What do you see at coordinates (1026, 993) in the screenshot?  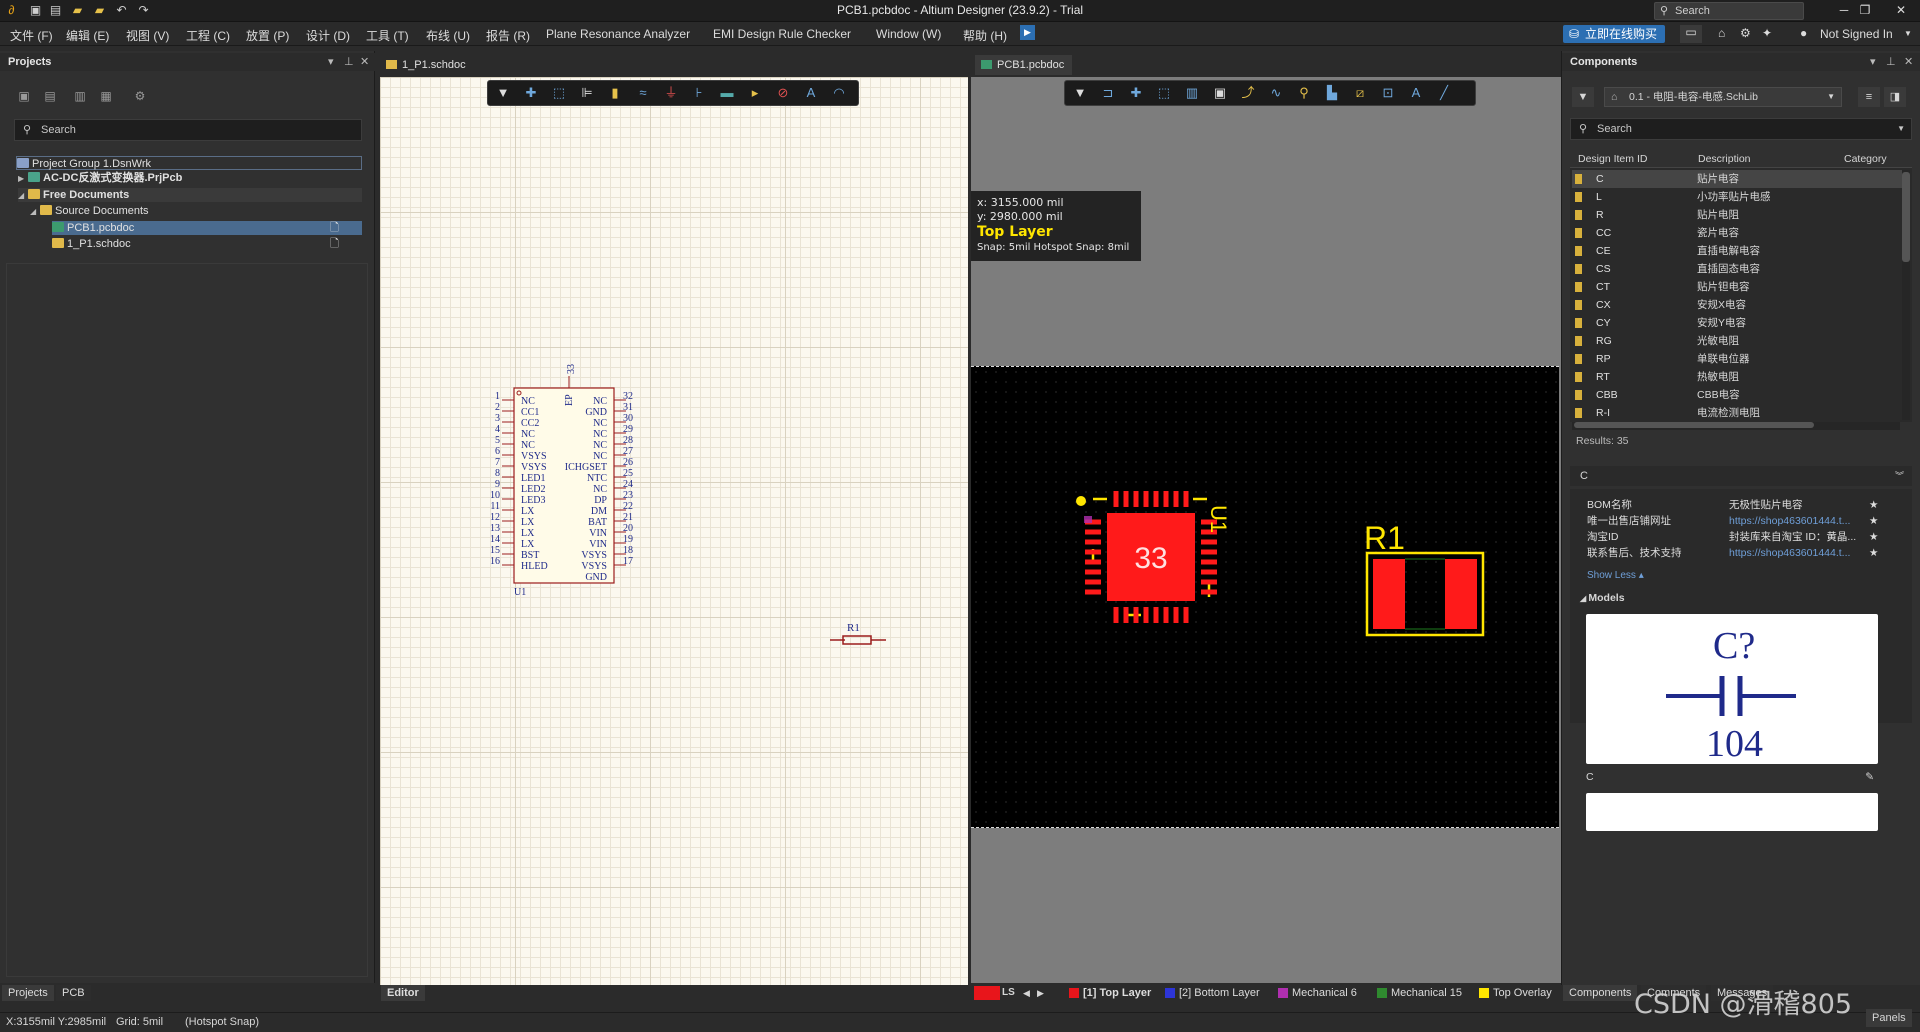 I see `scroll-left-icon: ◀` at bounding box center [1026, 993].